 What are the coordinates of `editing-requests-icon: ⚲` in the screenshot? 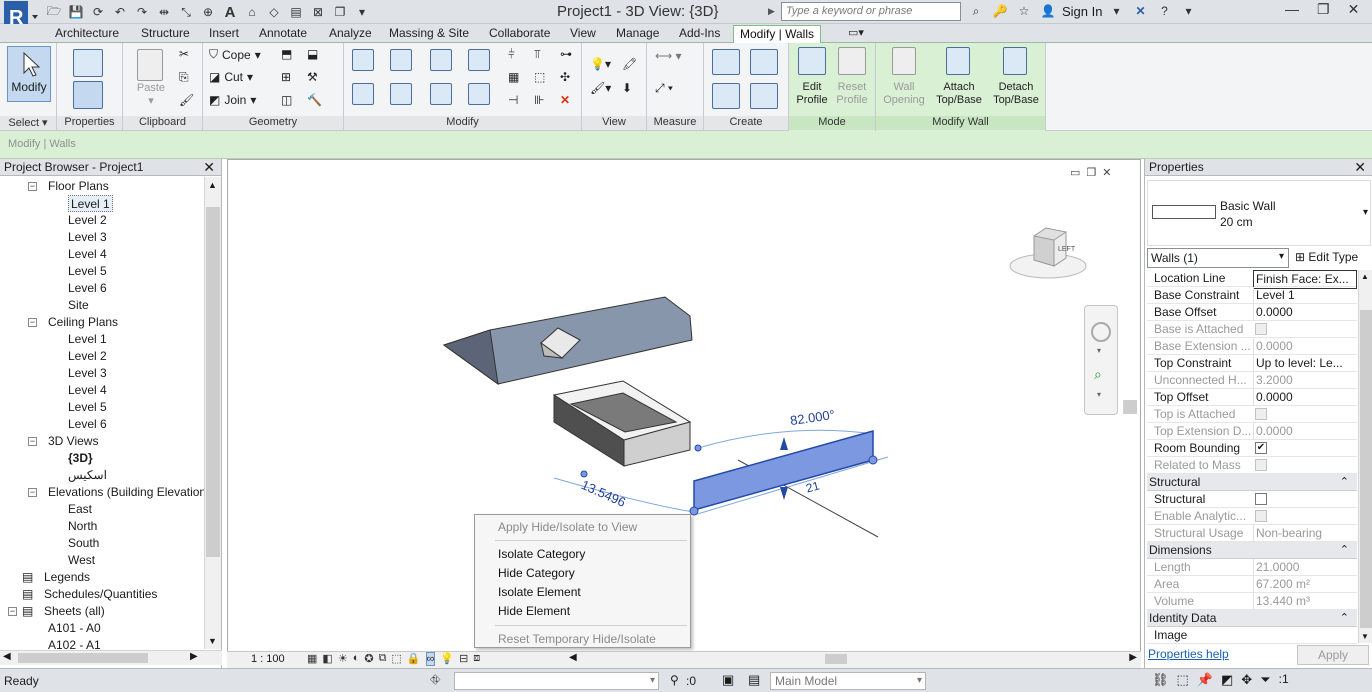 It's located at (674, 680).